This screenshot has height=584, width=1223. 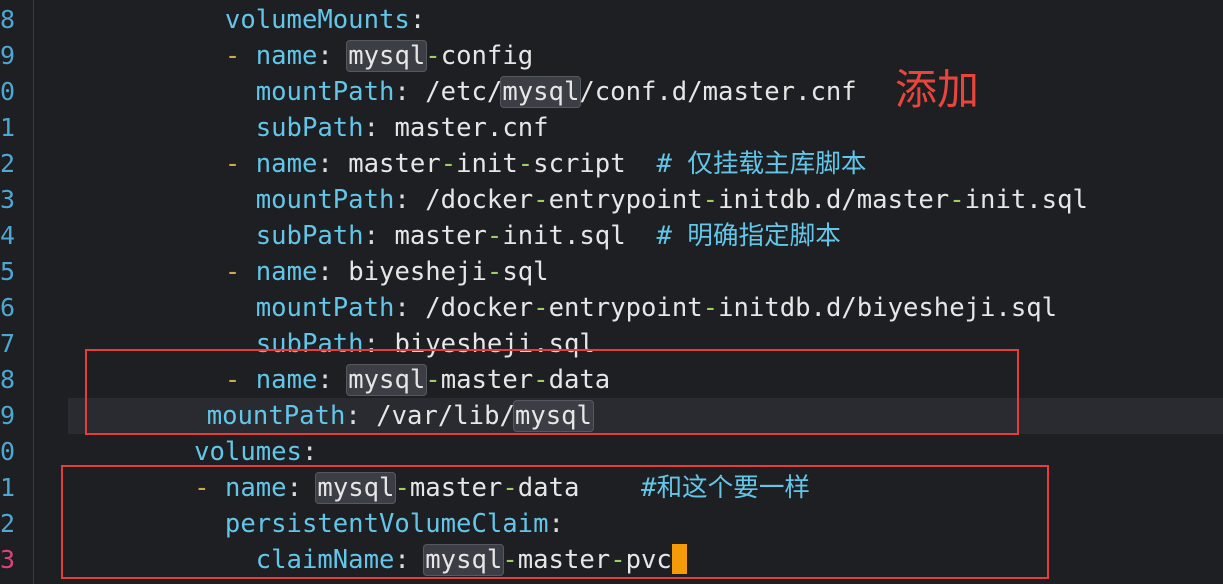 I want to click on line-number: 6, so click(x=8, y=307).